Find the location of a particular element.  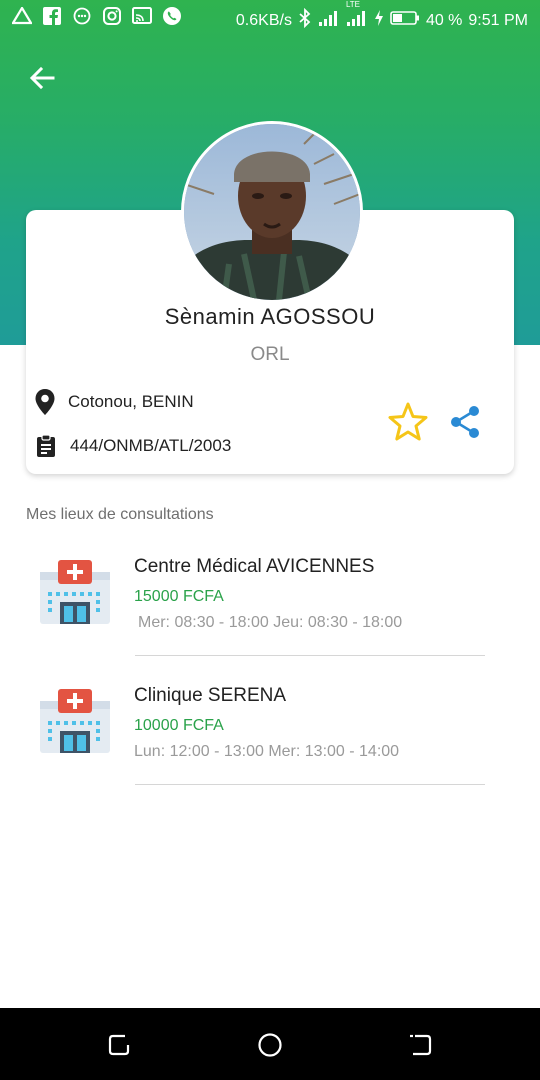

status-bar: 0.6KB/s LTE 40 % 9:51 PM is located at coordinates (270, 18).